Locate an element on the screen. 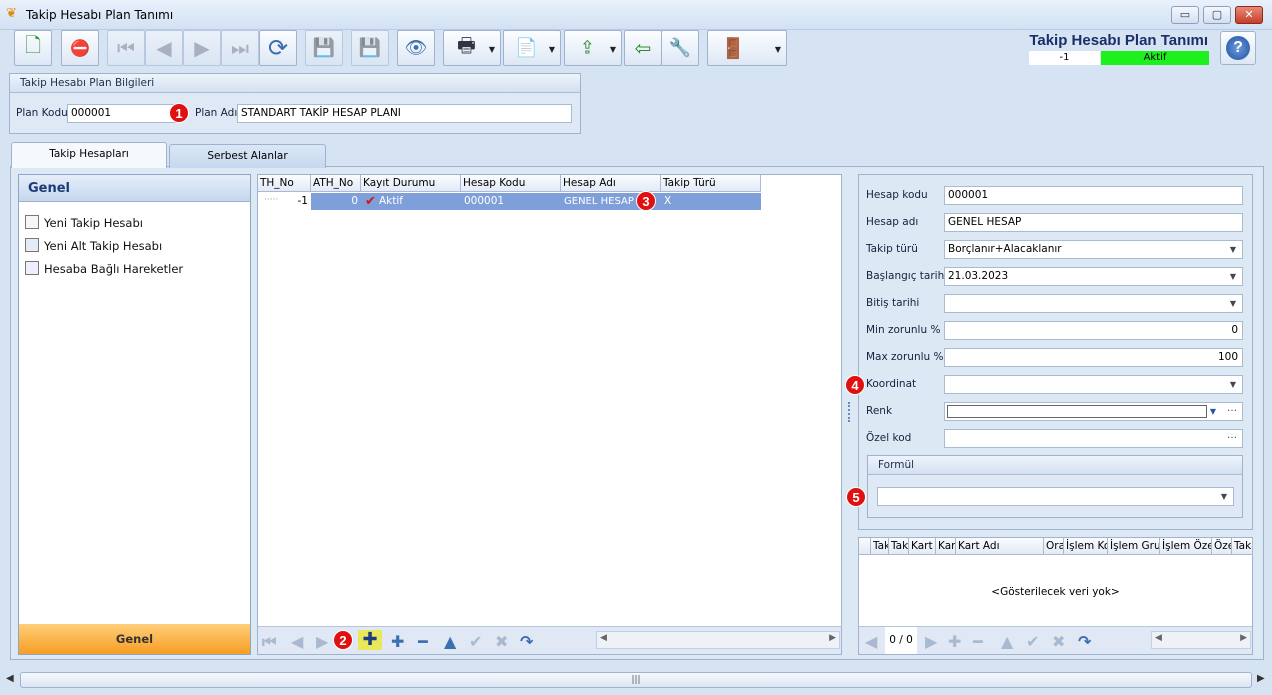 This screenshot has height=695, width=1272. scroll-right-icon: ▶ is located at coordinates (1261, 678).